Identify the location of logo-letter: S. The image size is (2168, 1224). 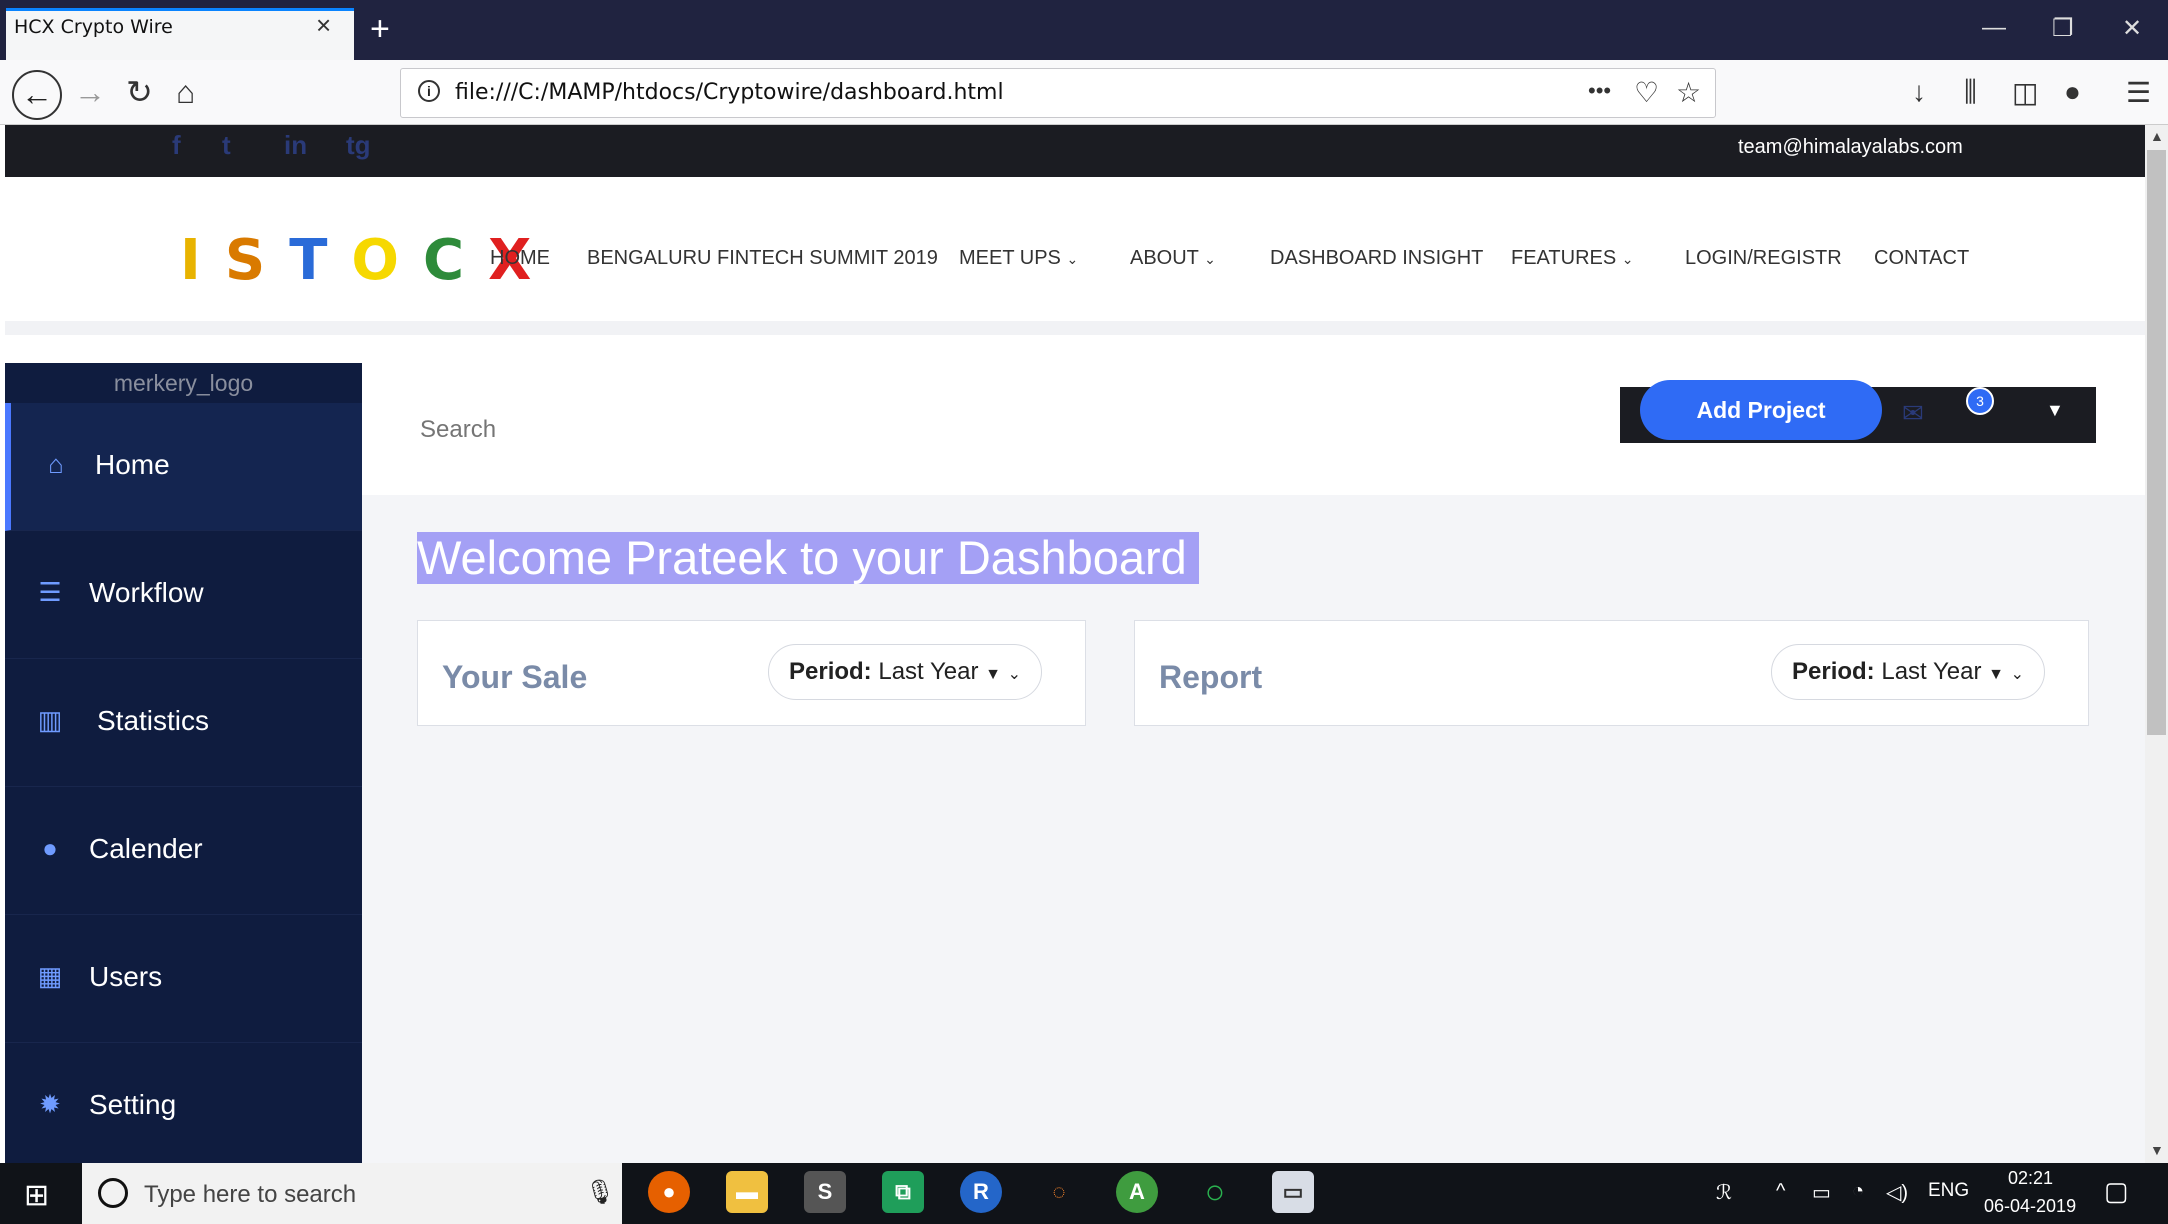
(257, 260).